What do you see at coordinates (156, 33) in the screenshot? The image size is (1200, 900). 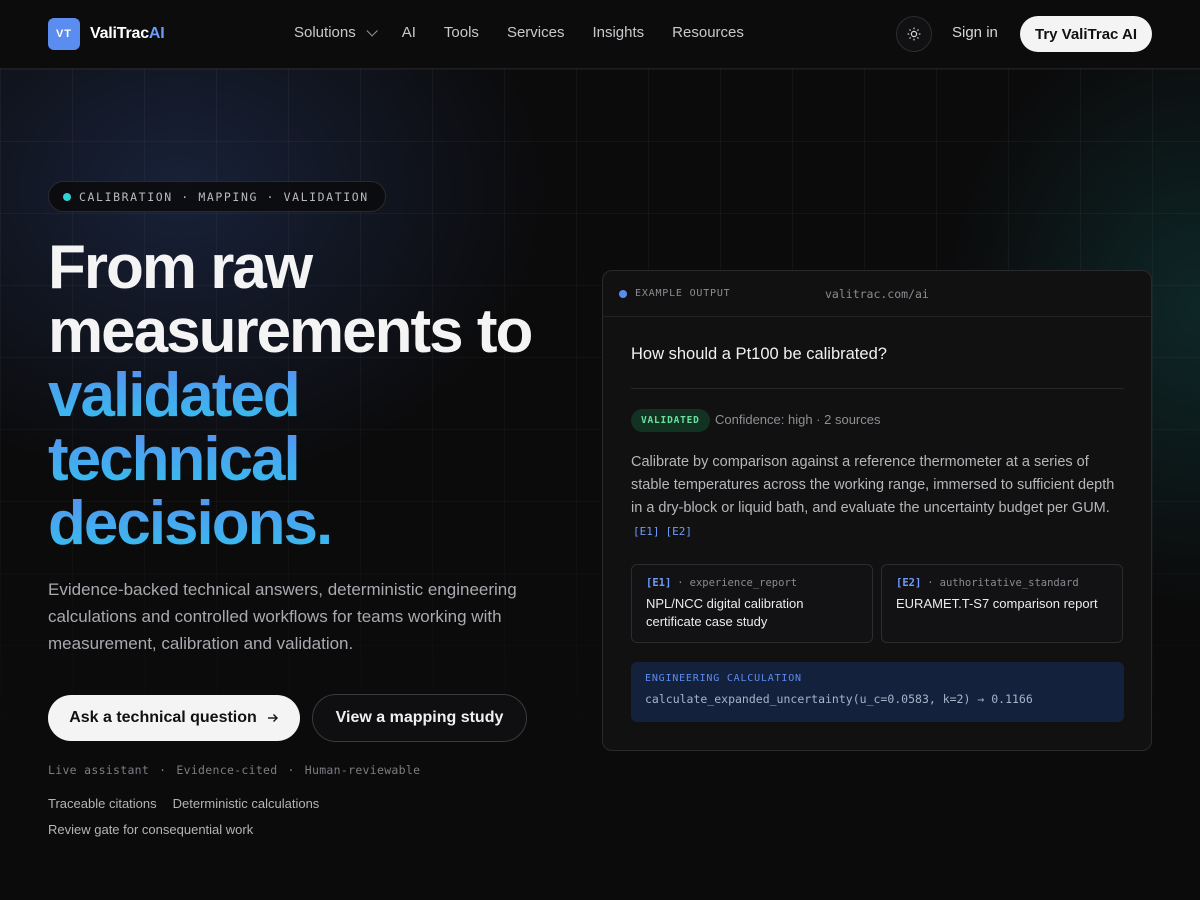 I see `logo-accent: AI` at bounding box center [156, 33].